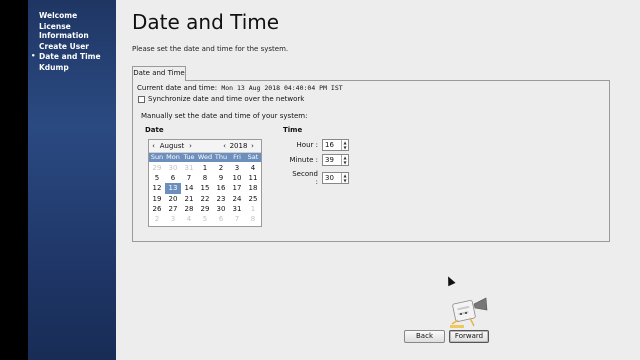 The image size is (640, 360). Describe the element at coordinates (64, 46) in the screenshot. I see `sidebar-item-create-user: Create User` at that location.